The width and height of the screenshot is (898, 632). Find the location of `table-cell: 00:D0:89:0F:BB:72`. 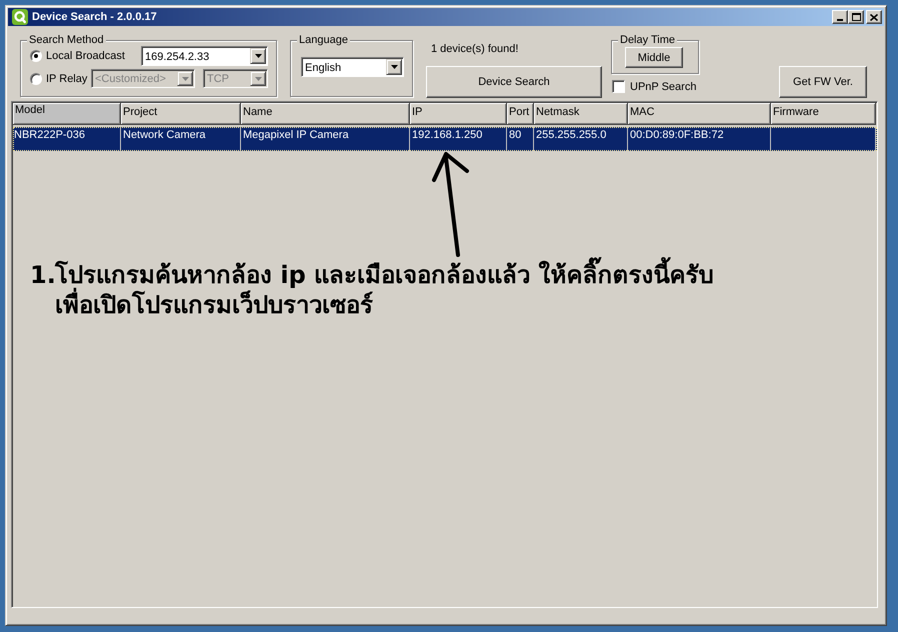

table-cell: 00:D0:89:0F:BB:72 is located at coordinates (699, 139).